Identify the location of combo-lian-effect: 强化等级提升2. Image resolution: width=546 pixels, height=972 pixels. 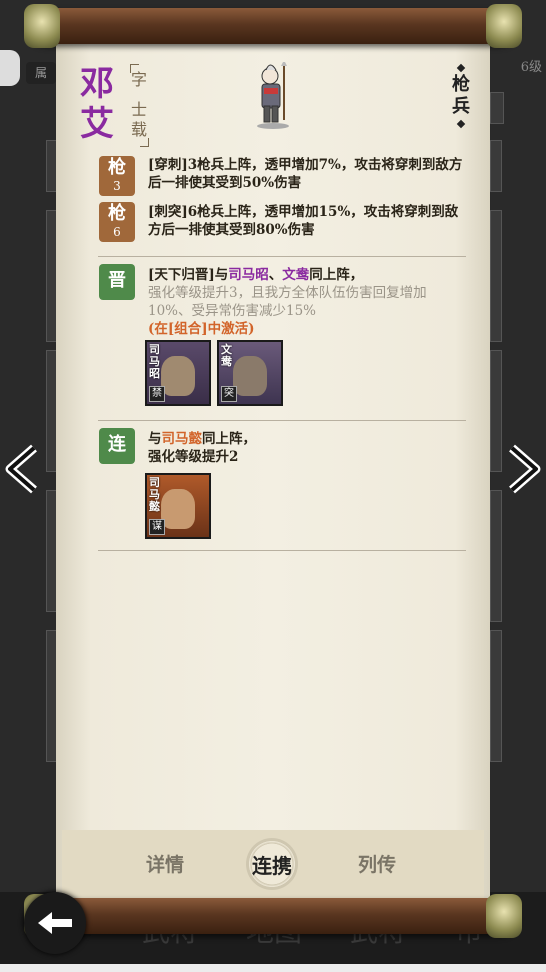
(193, 457).